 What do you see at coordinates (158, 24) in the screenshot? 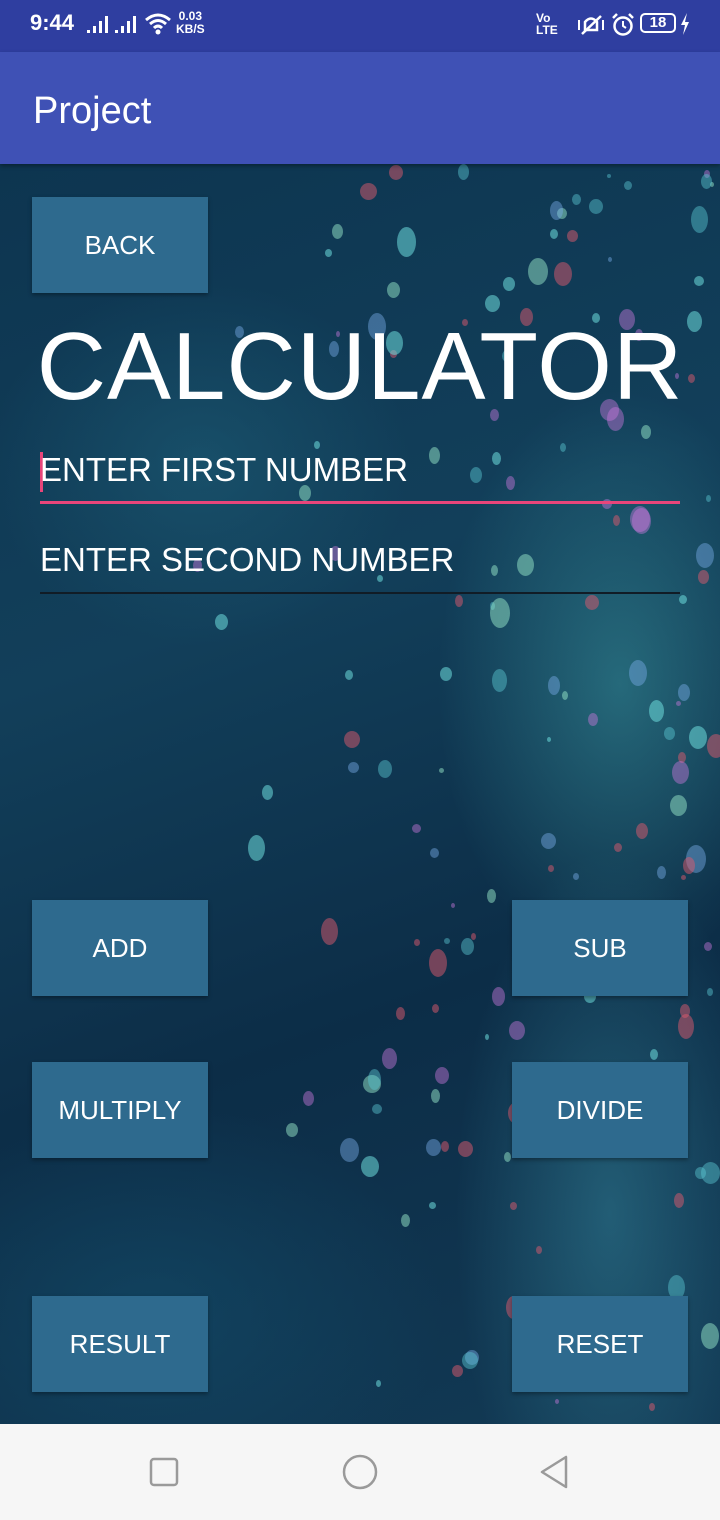
I see `wifi-icon` at bounding box center [158, 24].